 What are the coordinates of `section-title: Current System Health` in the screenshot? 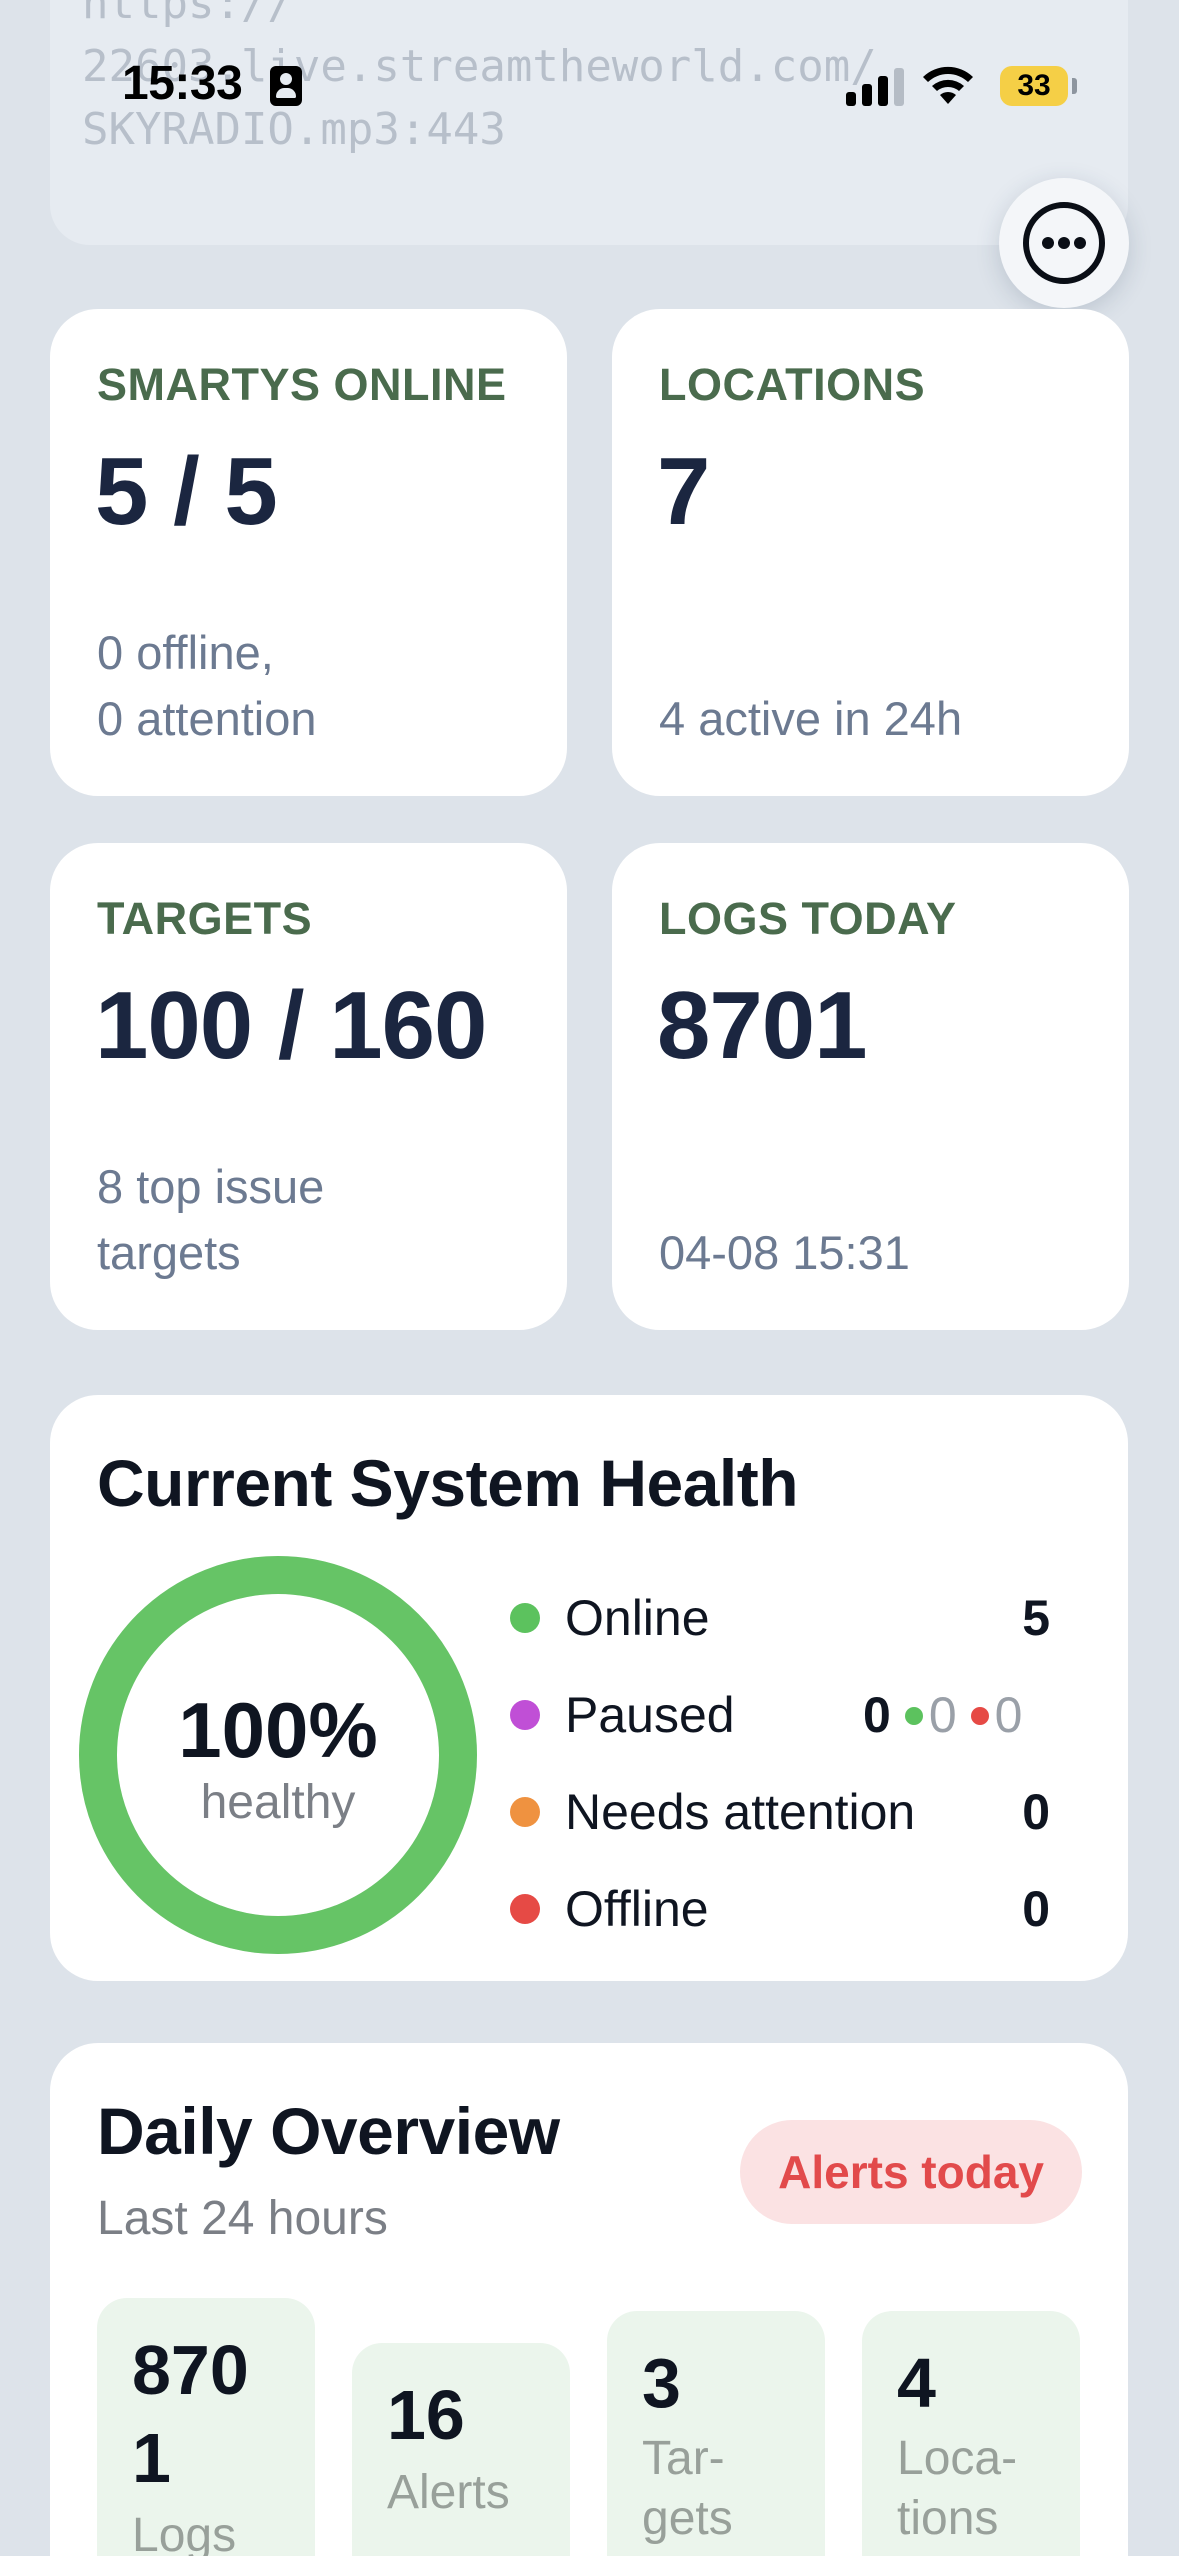 It's located at (448, 1483).